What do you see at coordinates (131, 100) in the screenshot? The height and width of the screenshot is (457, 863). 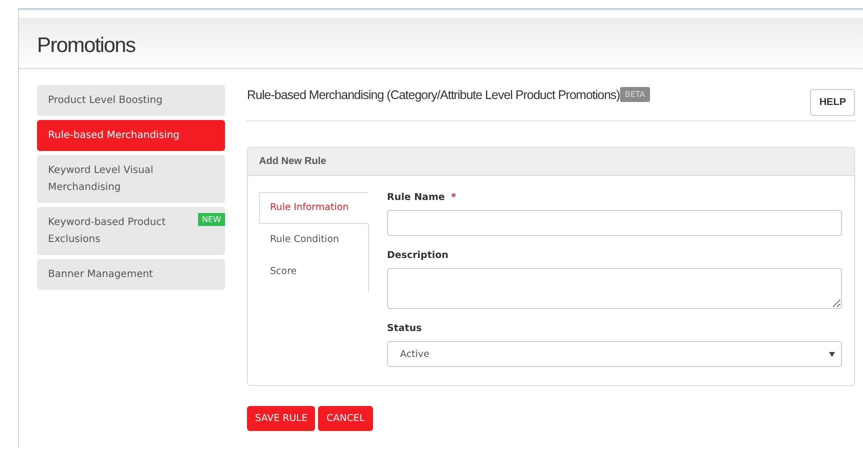 I see `sidebar-item: Product Level Boosting` at bounding box center [131, 100].